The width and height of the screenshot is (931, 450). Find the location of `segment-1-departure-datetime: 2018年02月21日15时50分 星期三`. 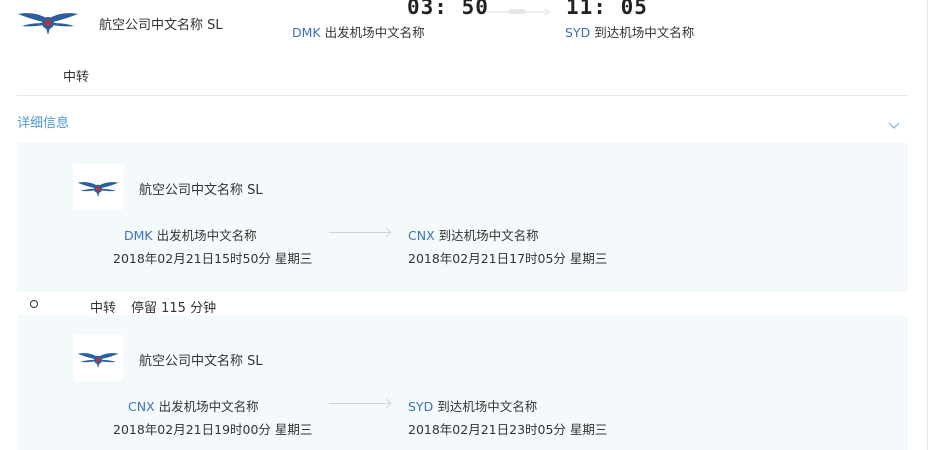

segment-1-departure-datetime: 2018年02月21日15时50分 星期三 is located at coordinates (213, 258).